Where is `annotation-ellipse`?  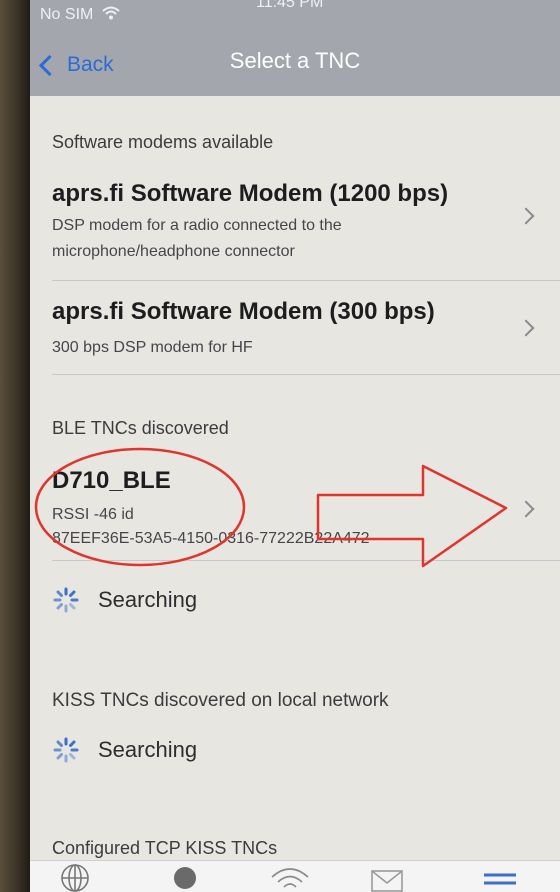 annotation-ellipse is located at coordinates (140, 507).